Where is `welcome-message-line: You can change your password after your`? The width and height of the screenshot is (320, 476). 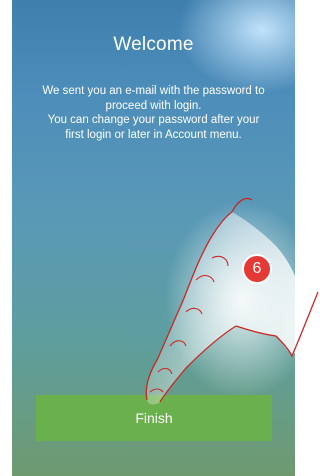 welcome-message-line: You can change your password after your is located at coordinates (153, 120).